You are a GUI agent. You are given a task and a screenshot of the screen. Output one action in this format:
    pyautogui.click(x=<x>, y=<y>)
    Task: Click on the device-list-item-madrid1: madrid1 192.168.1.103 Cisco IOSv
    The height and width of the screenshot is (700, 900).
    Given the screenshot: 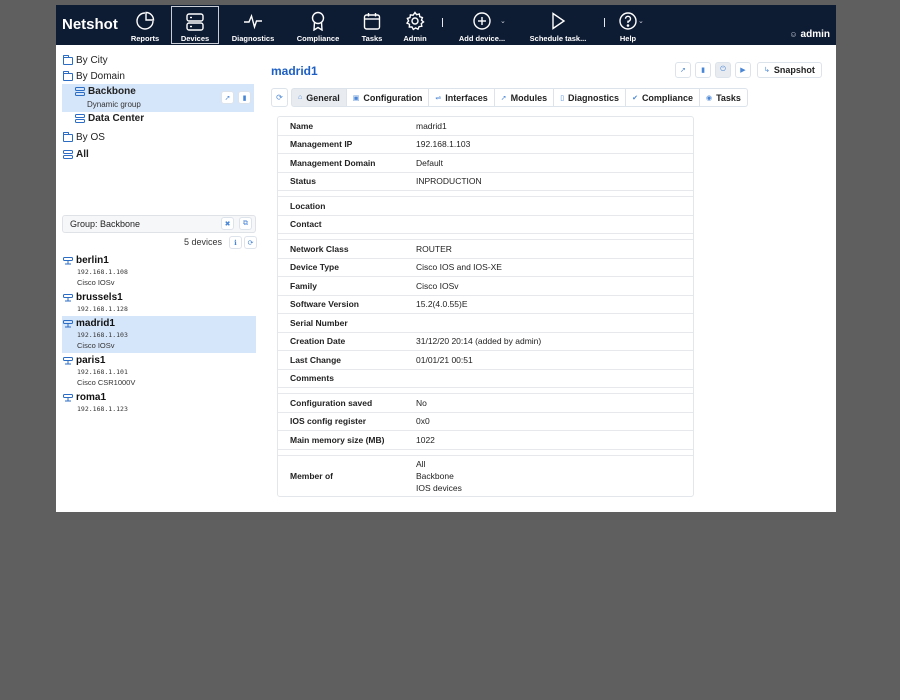 What is the action you would take?
    pyautogui.click(x=159, y=334)
    